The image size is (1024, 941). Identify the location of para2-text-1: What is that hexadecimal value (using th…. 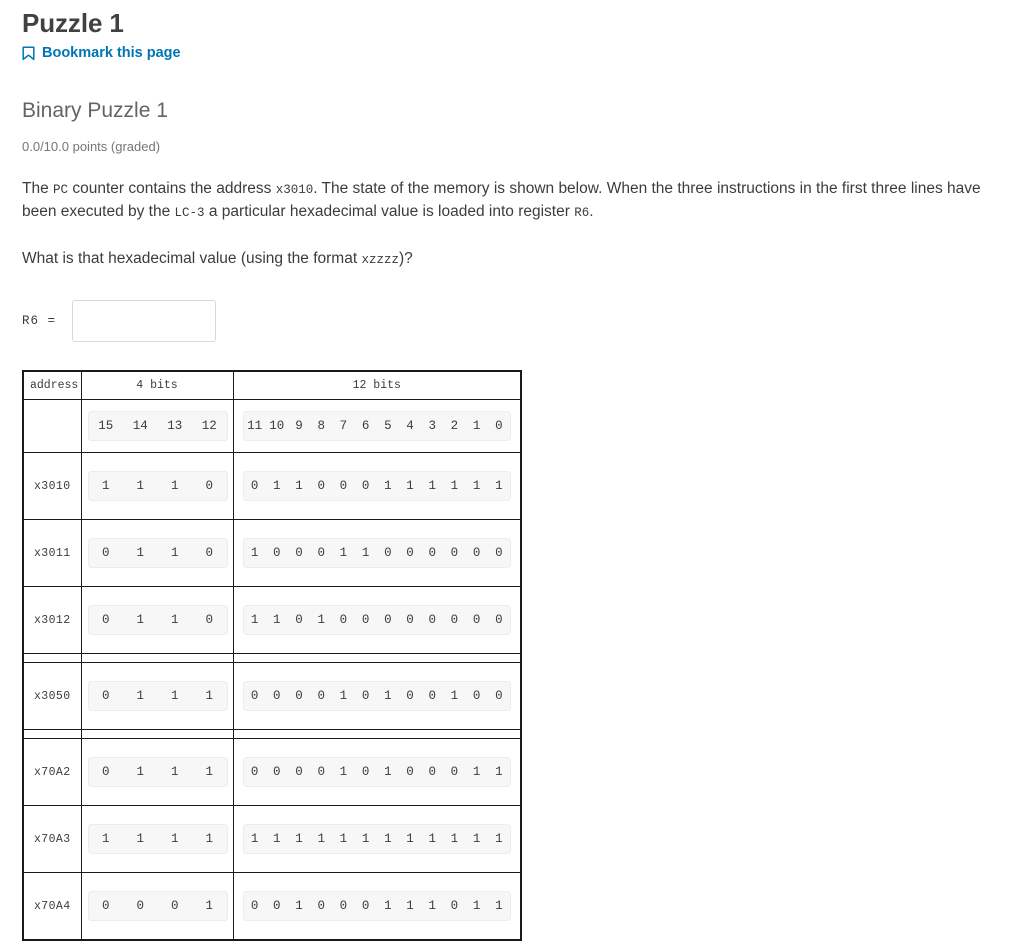
(192, 258).